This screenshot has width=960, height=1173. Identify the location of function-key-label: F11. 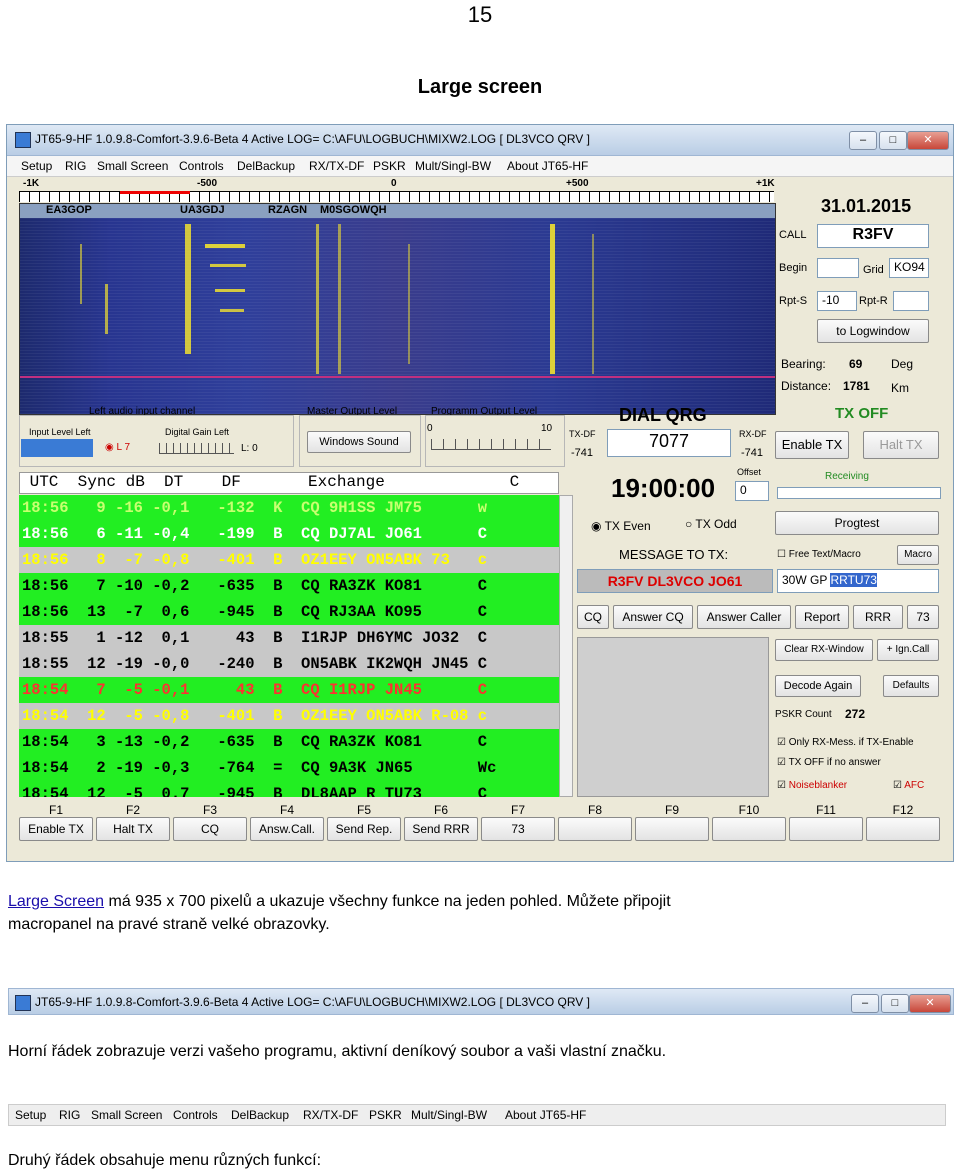
(826, 810).